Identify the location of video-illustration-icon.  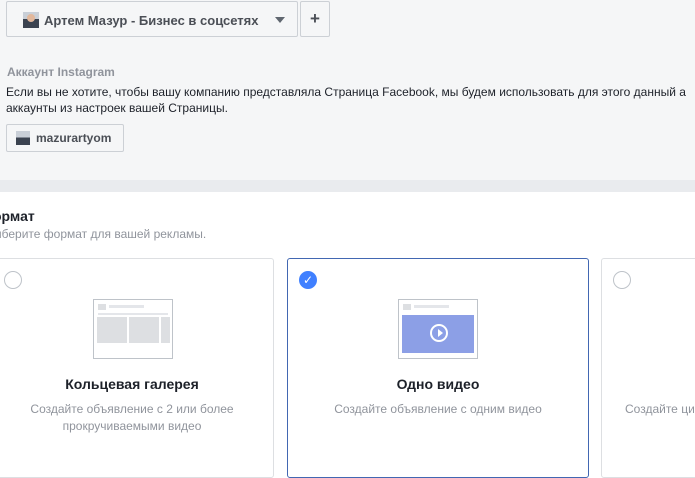
(438, 329).